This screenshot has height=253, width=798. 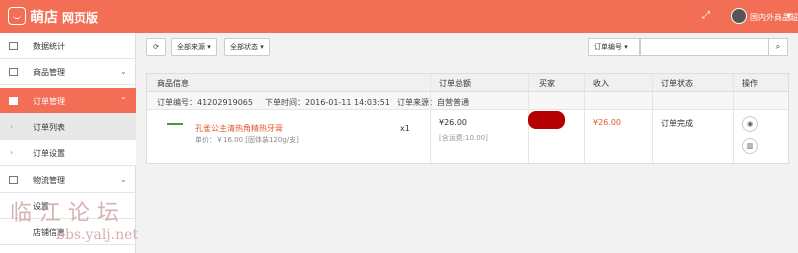 I want to click on product-meta: 单价：￥16.00 [固体装120g/支], so click(x=247, y=140).